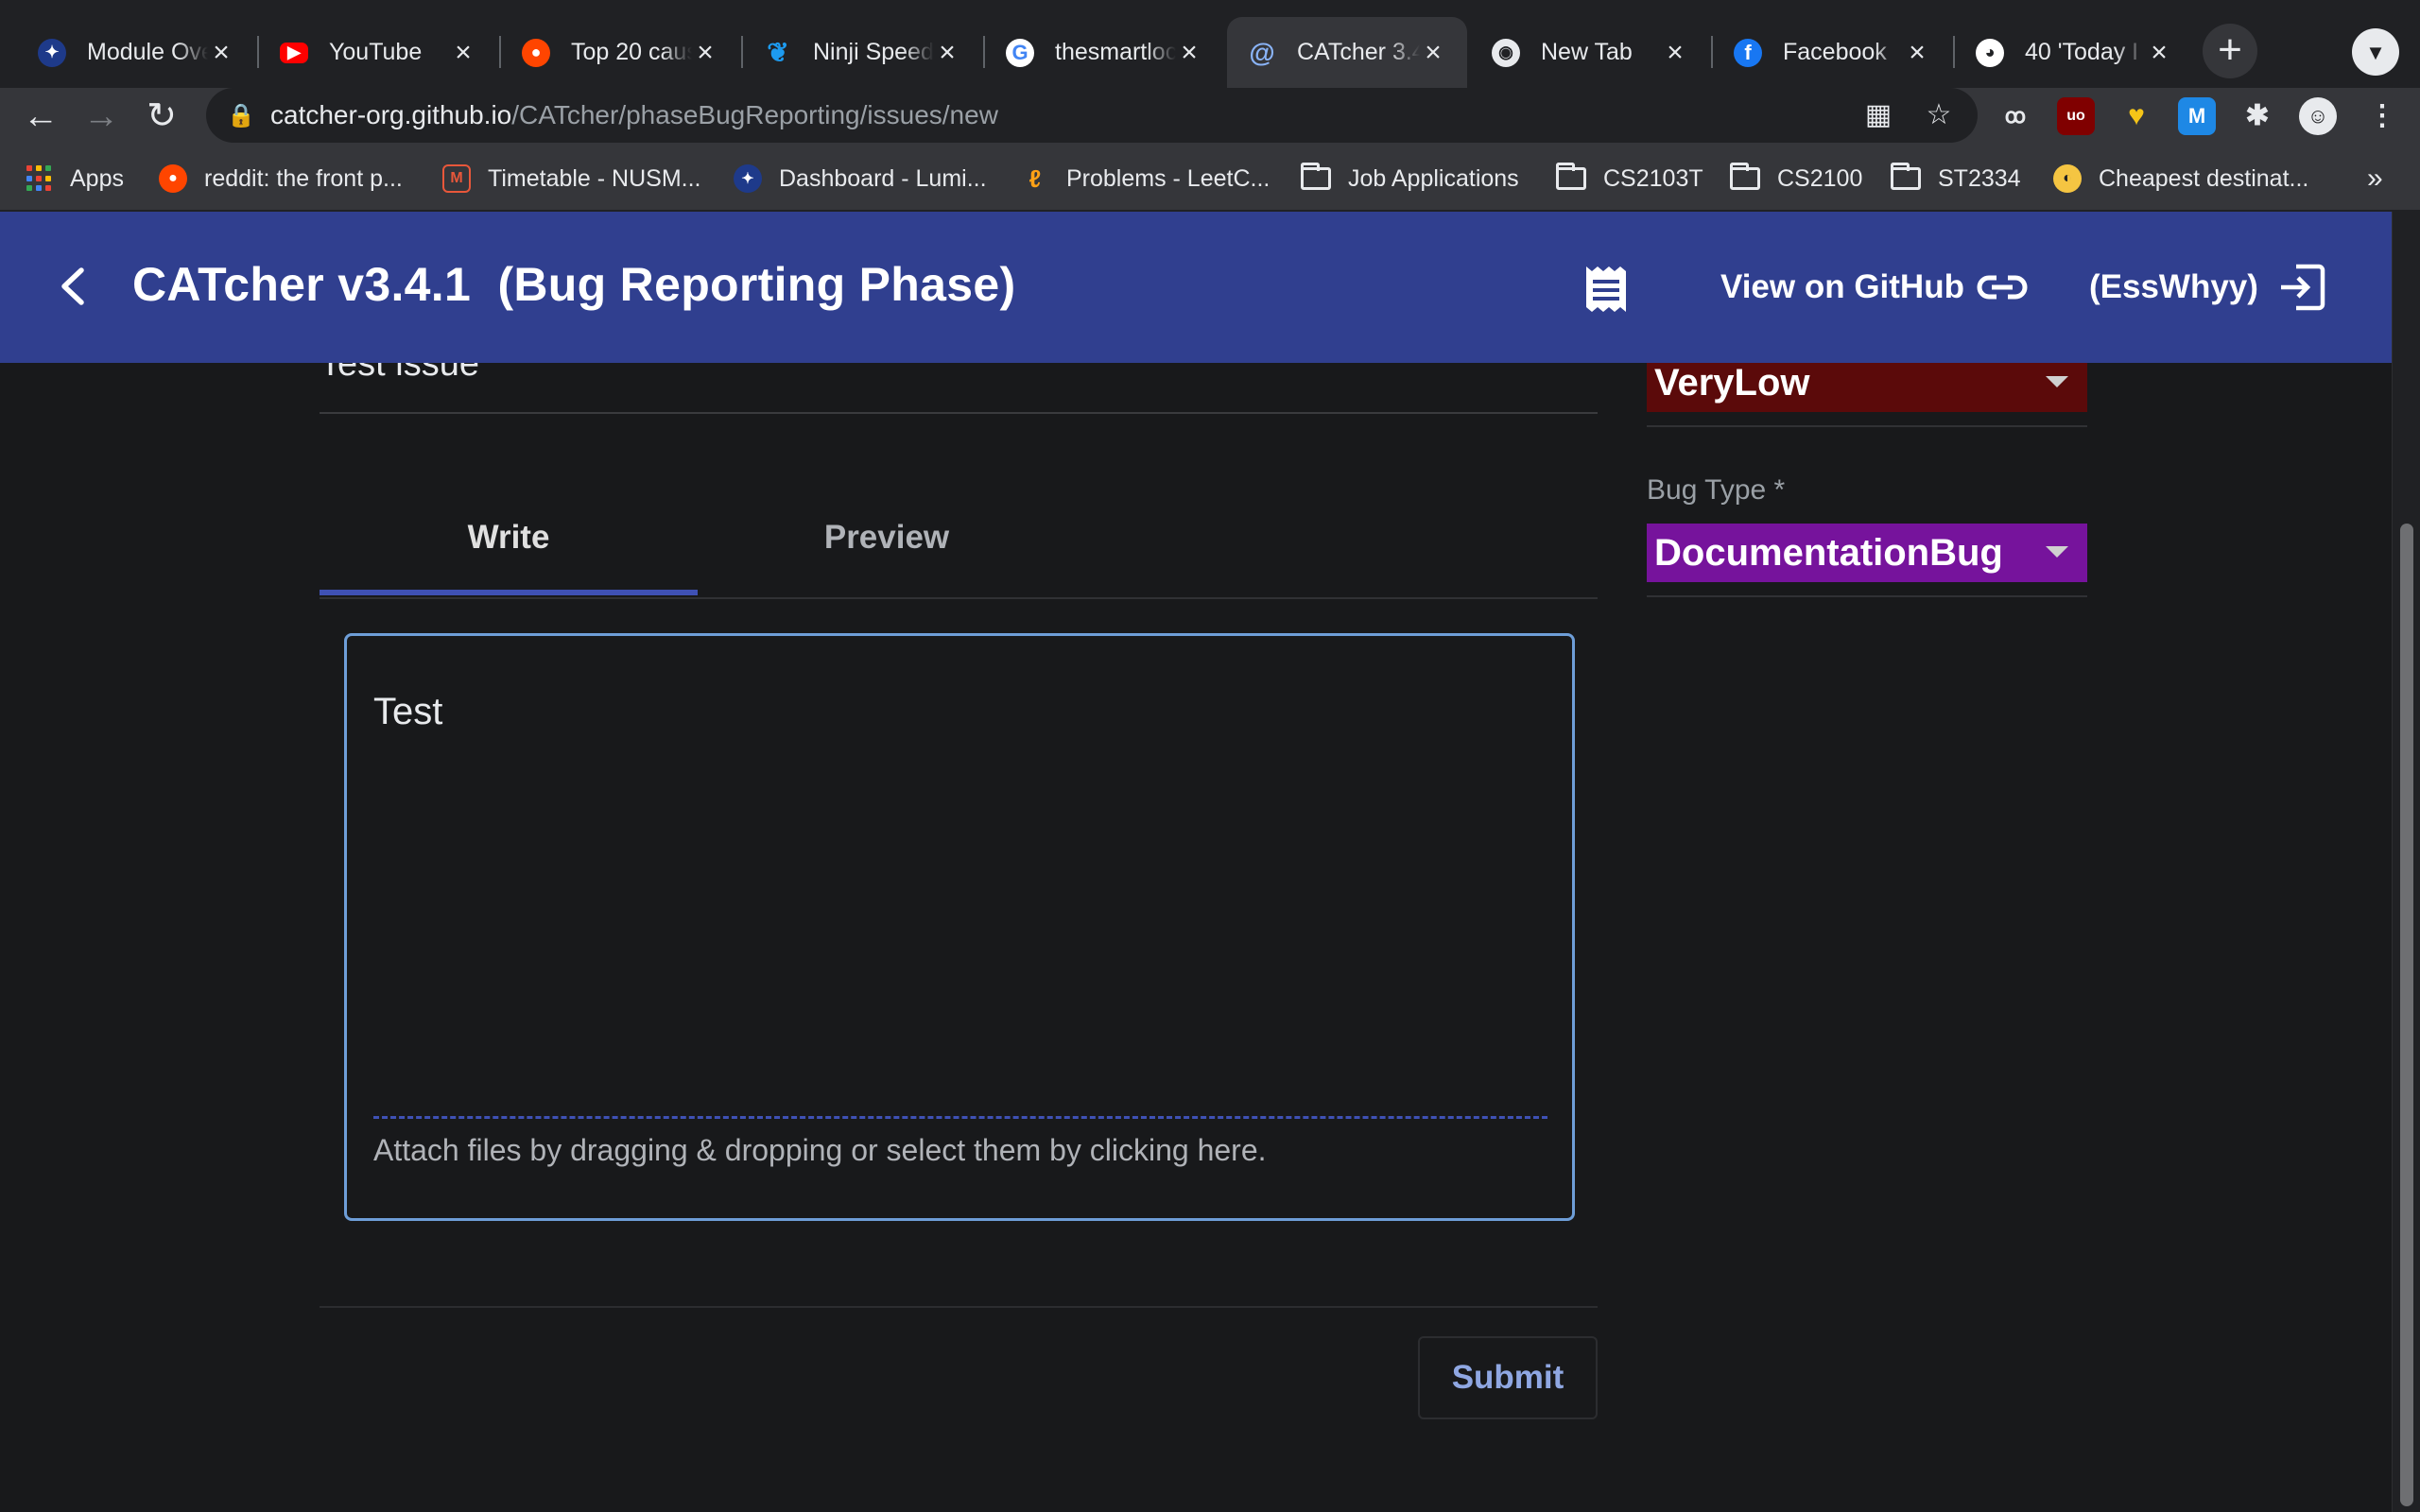 This screenshot has height=1512, width=2420. I want to click on description-tabs: Write Preview, so click(959, 537).